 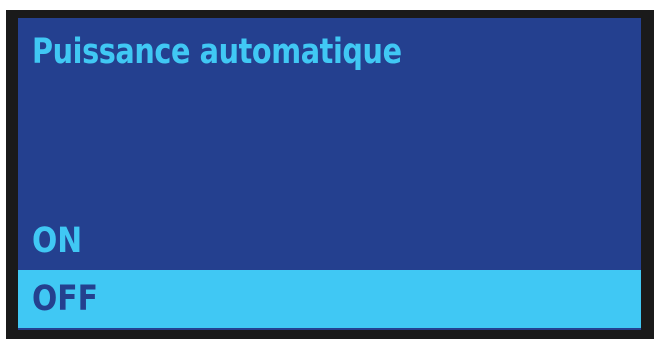 What do you see at coordinates (329, 241) in the screenshot?
I see `option-on: ON` at bounding box center [329, 241].